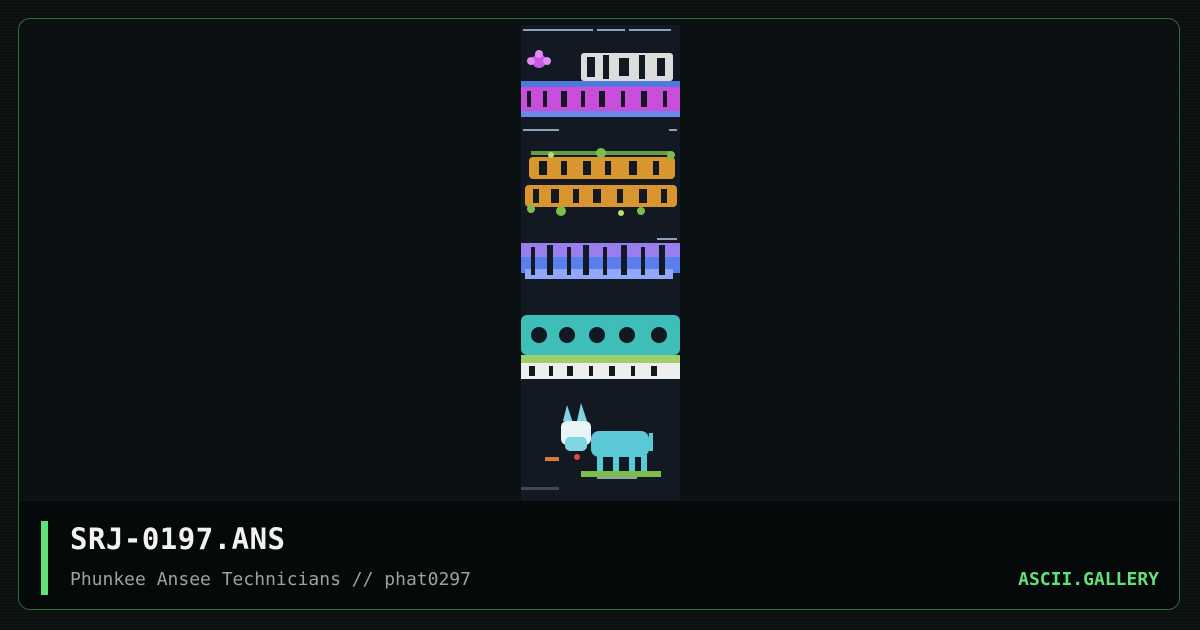 The image size is (1200, 630). Describe the element at coordinates (597, 30) in the screenshot. I see `thumb-header-text` at that location.